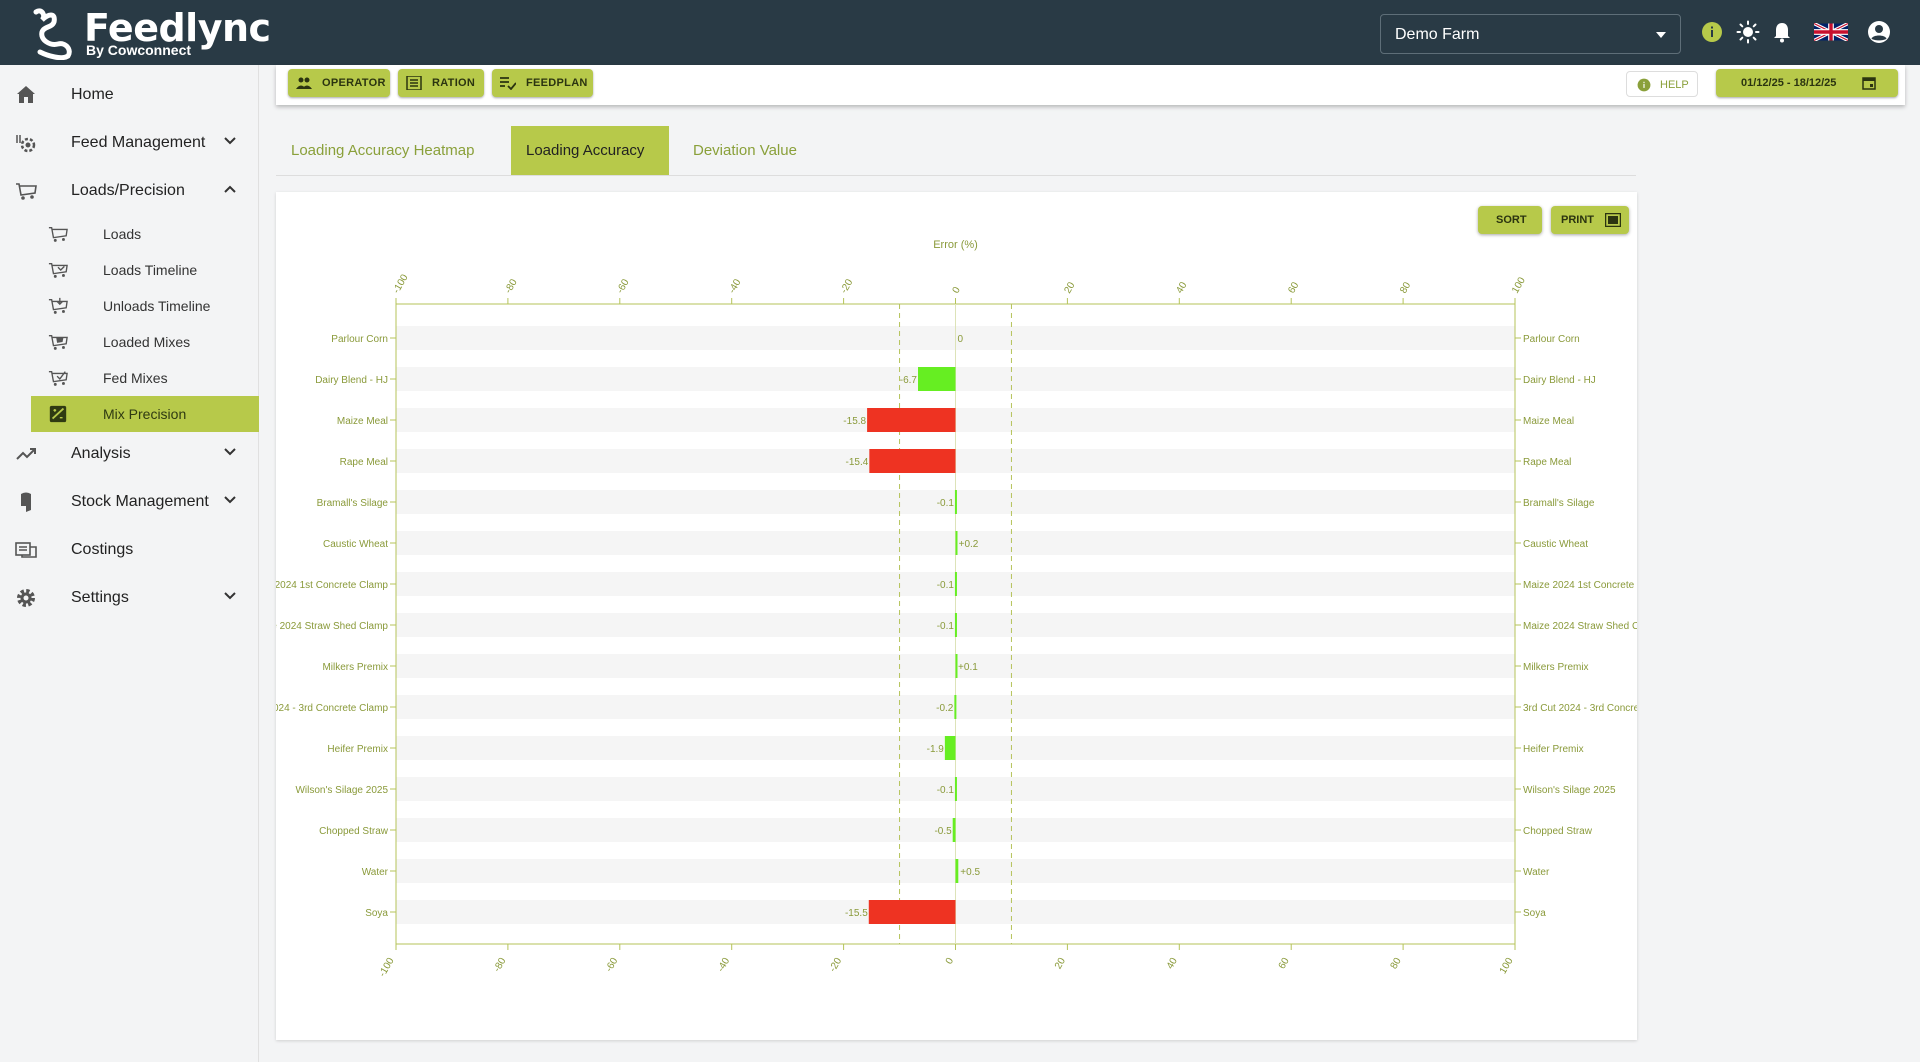 This screenshot has height=1062, width=1920. What do you see at coordinates (1559, 380) in the screenshot?
I see `category-label-right: Dairy Blend - HJ` at bounding box center [1559, 380].